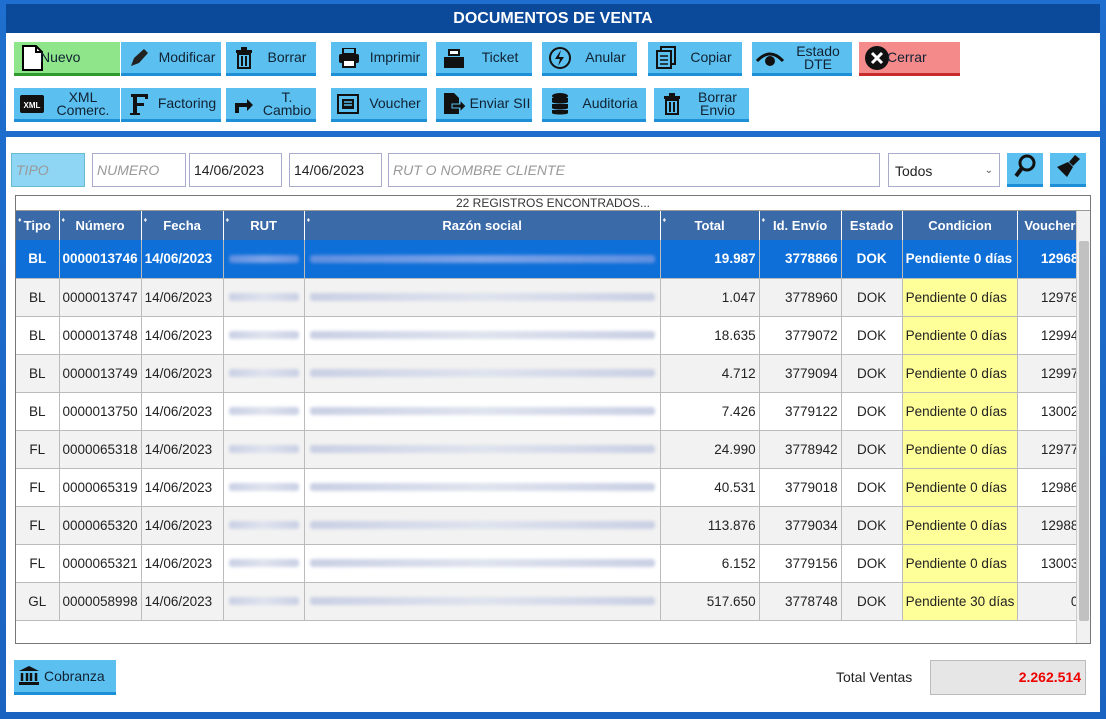 This screenshot has width=1106, height=719. I want to click on total-sales-value: 2.262.514, so click(1008, 677).